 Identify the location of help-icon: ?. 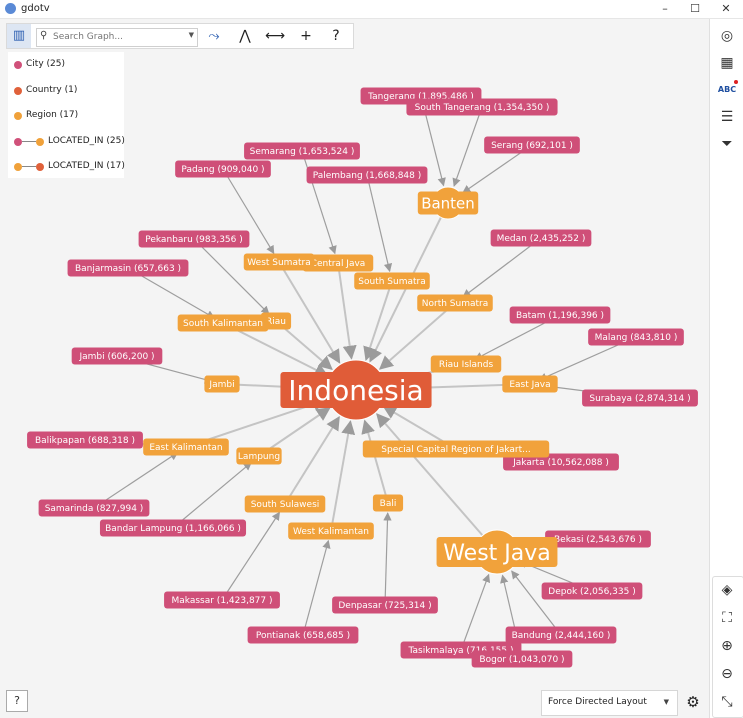
(336, 36).